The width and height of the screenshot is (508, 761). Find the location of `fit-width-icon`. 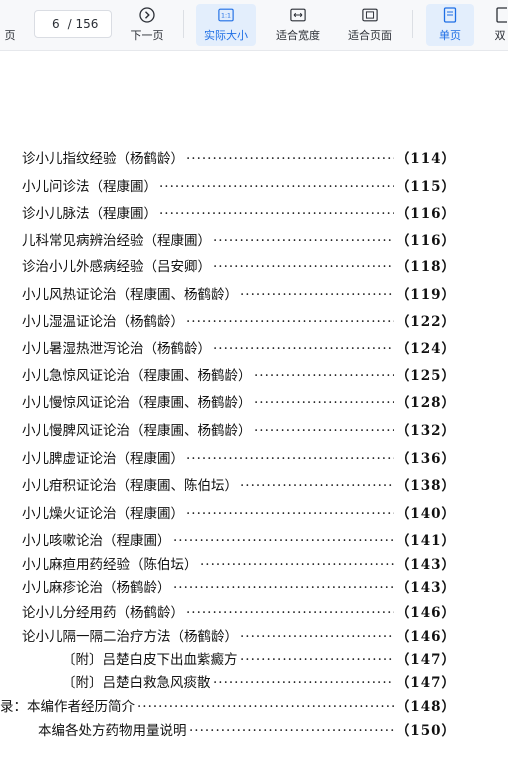

fit-width-icon is located at coordinates (298, 15).